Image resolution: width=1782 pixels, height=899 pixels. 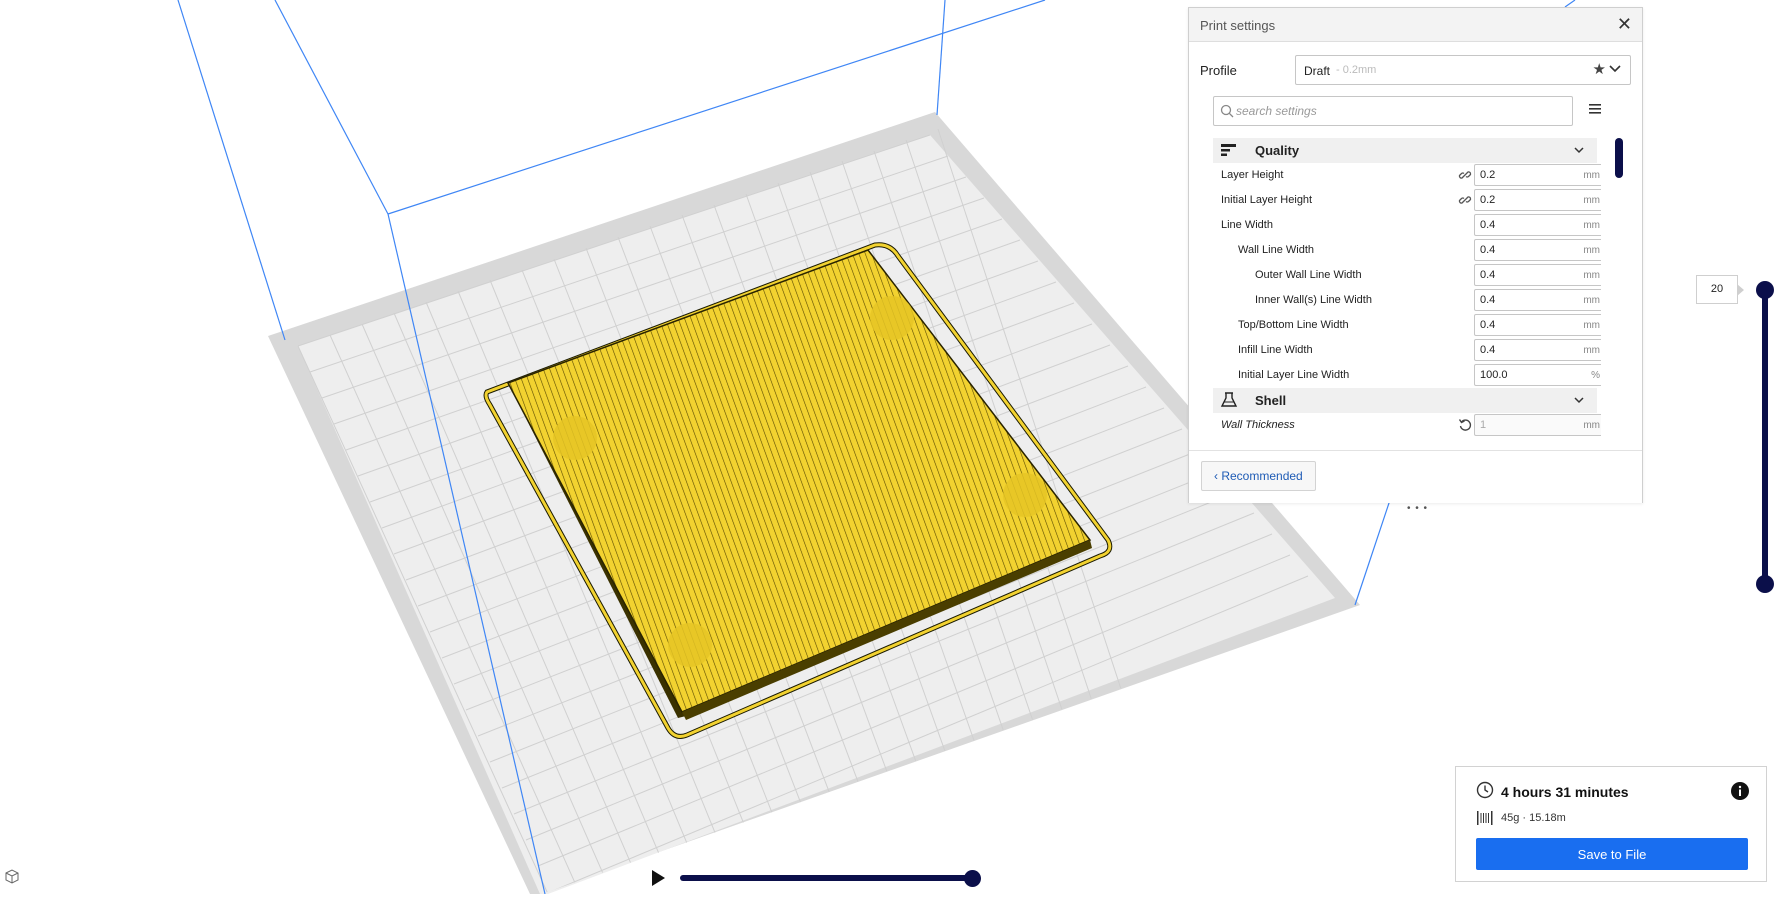 What do you see at coordinates (1407, 425) in the screenshot?
I see `setting-row-wall-thickness: Wall Thickness 1 mm` at bounding box center [1407, 425].